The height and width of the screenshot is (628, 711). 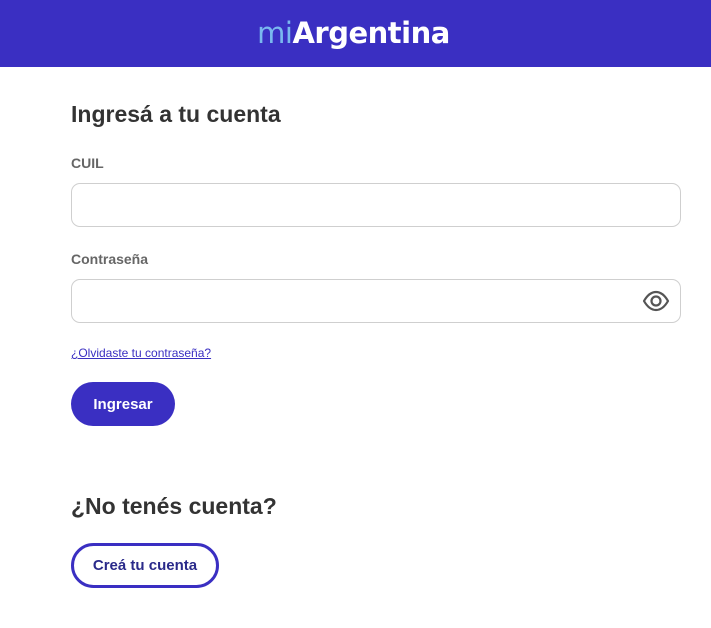 I want to click on create-account-button: Creá tu cuenta, so click(x=145, y=565).